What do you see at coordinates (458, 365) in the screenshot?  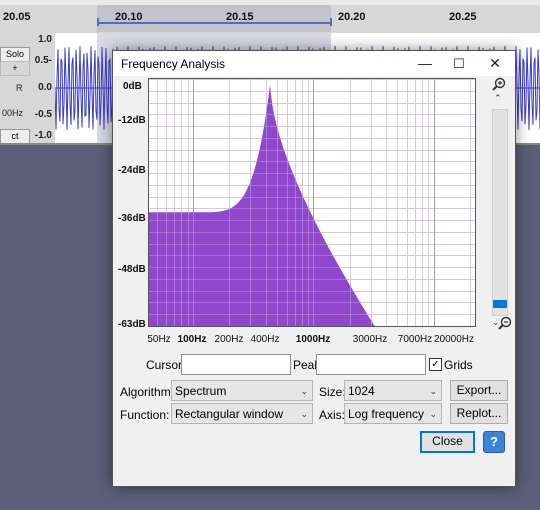 I see `grids-label: Grids` at bounding box center [458, 365].